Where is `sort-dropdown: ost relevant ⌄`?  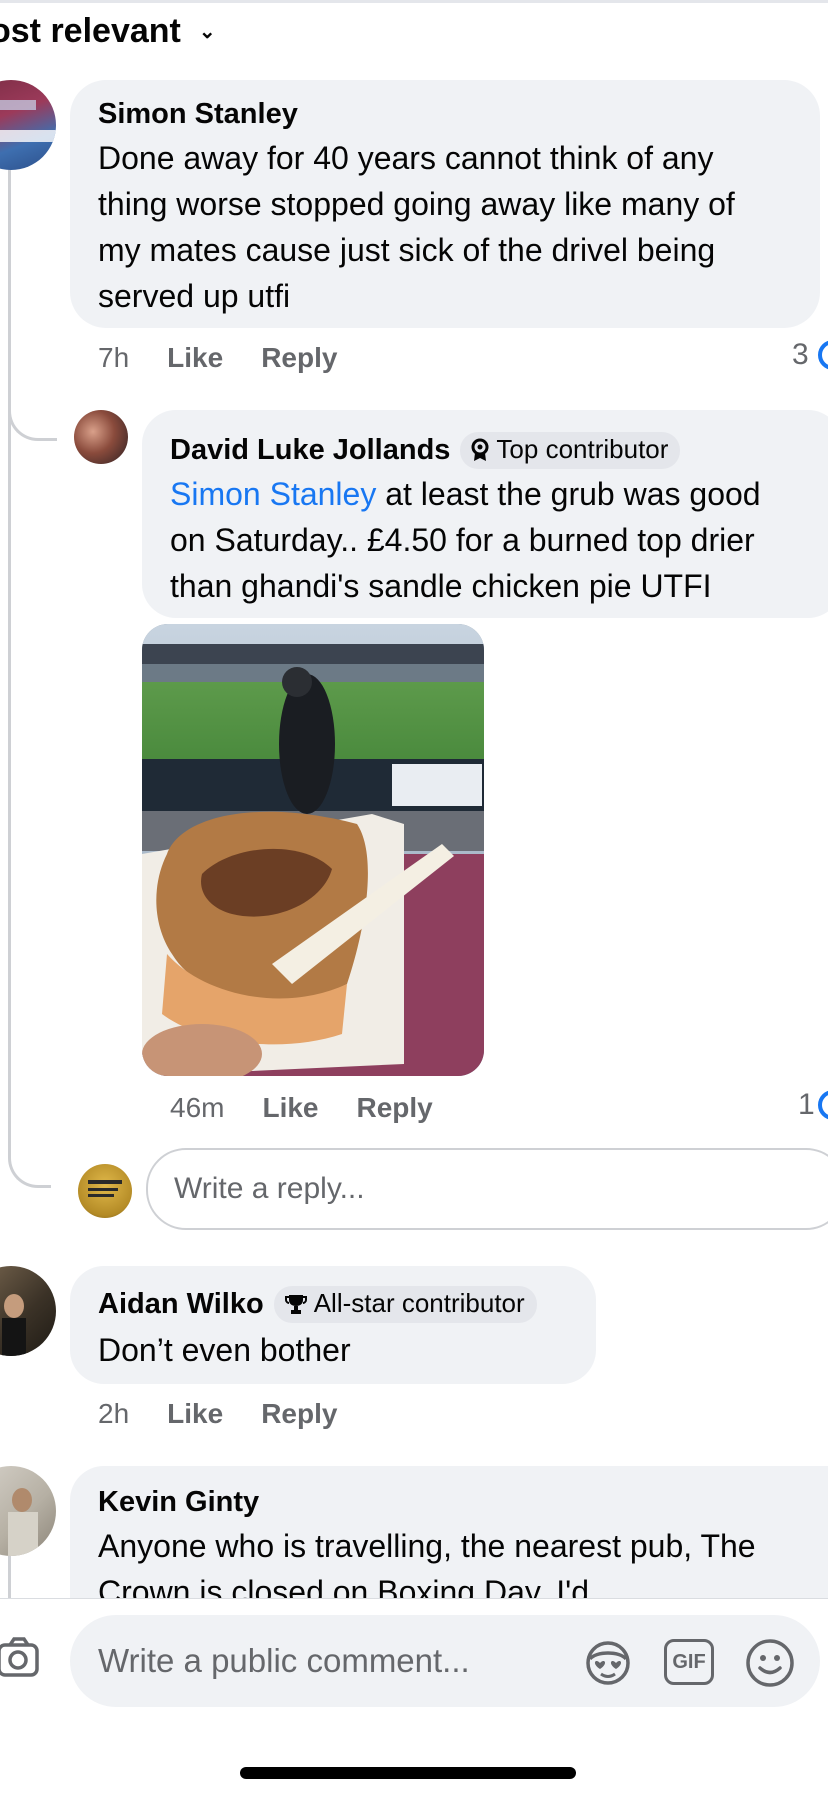 sort-dropdown: ost relevant ⌄ is located at coordinates (108, 31).